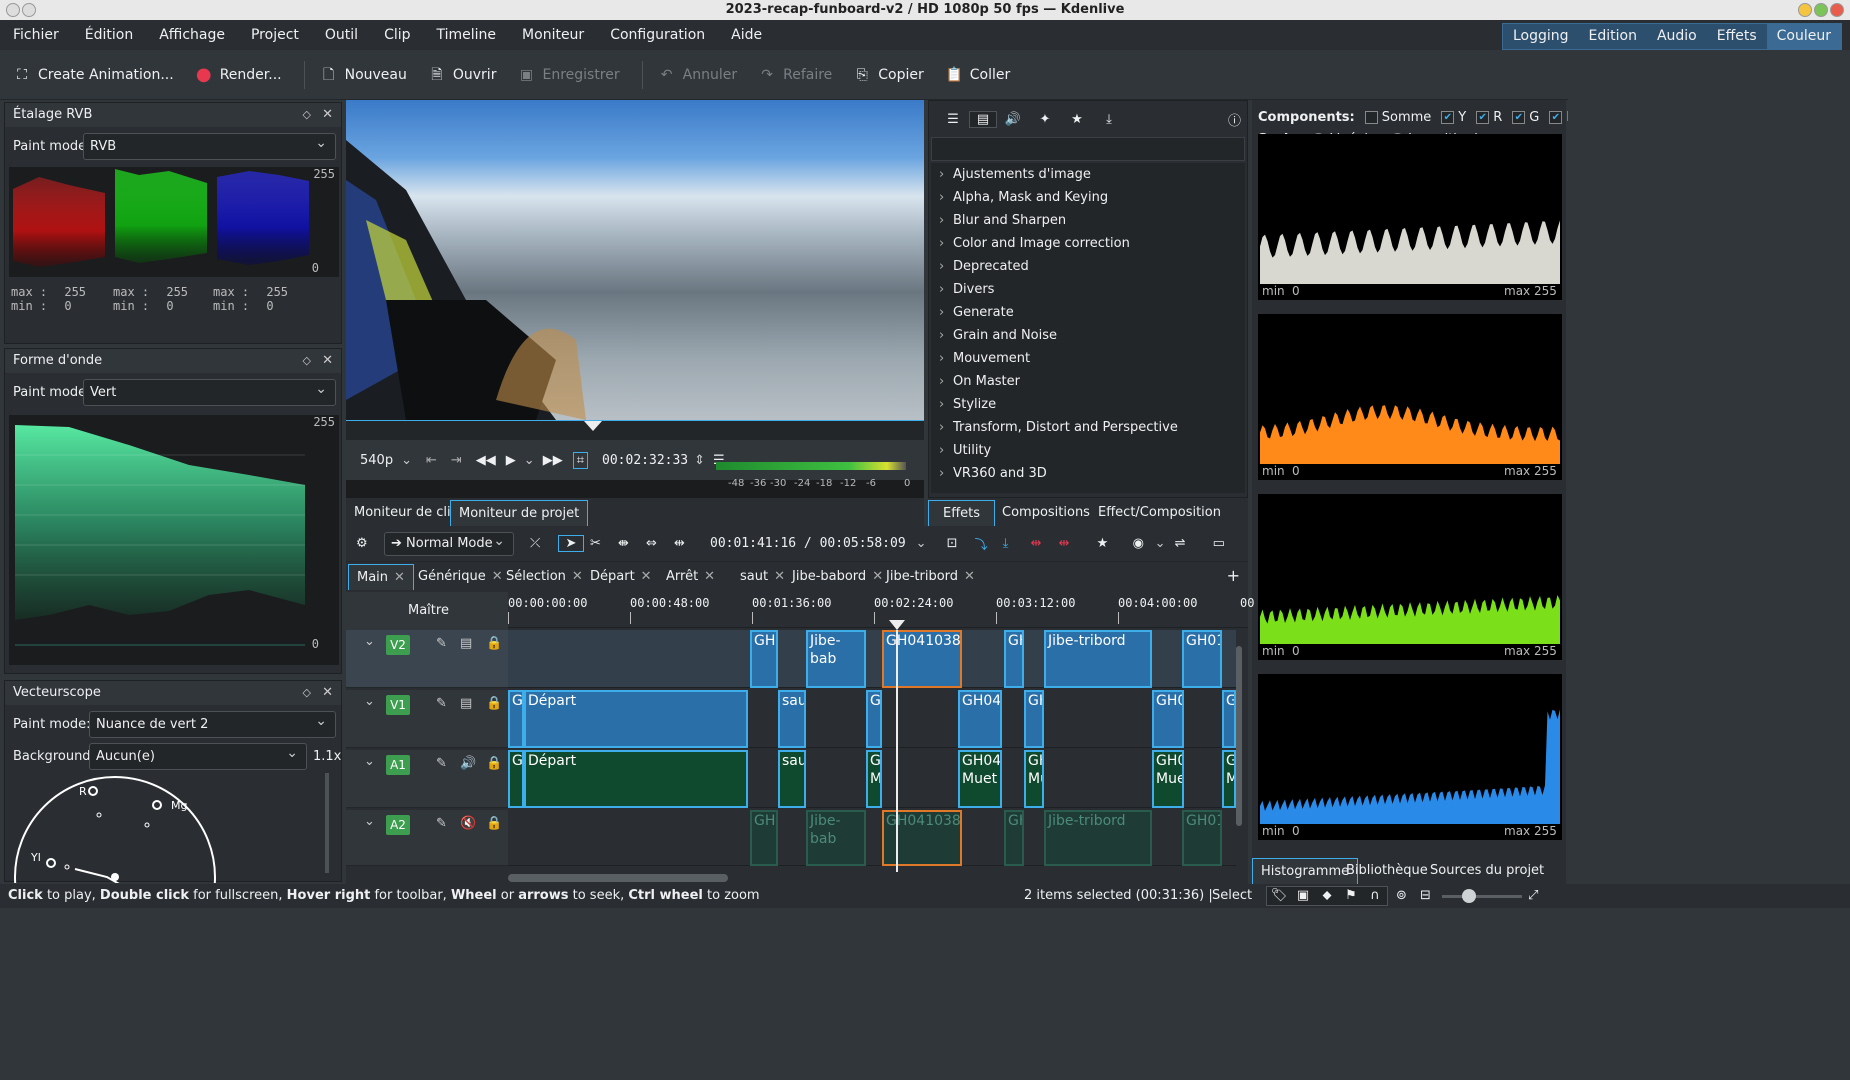 This screenshot has height=1080, width=1850. I want to click on hide-video-icon: ▤, so click(466, 703).